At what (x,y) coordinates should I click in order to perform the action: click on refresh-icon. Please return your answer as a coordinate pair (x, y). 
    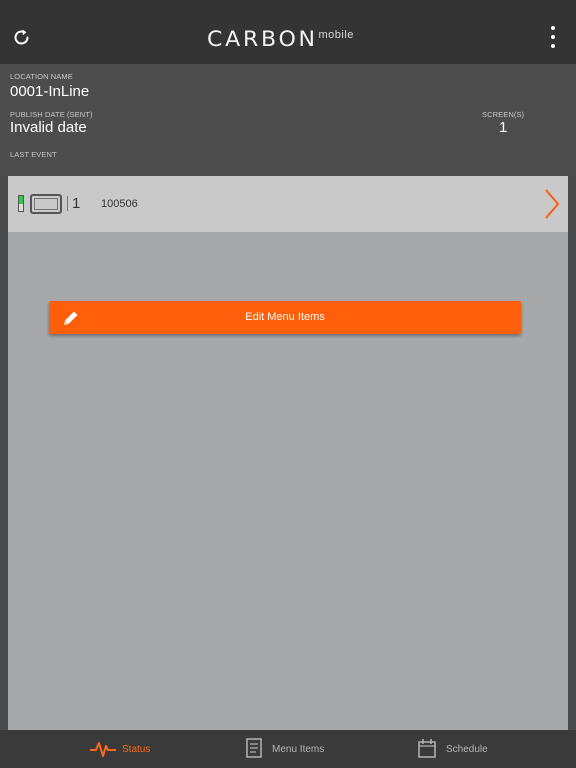
    Looking at the image, I should click on (21, 37).